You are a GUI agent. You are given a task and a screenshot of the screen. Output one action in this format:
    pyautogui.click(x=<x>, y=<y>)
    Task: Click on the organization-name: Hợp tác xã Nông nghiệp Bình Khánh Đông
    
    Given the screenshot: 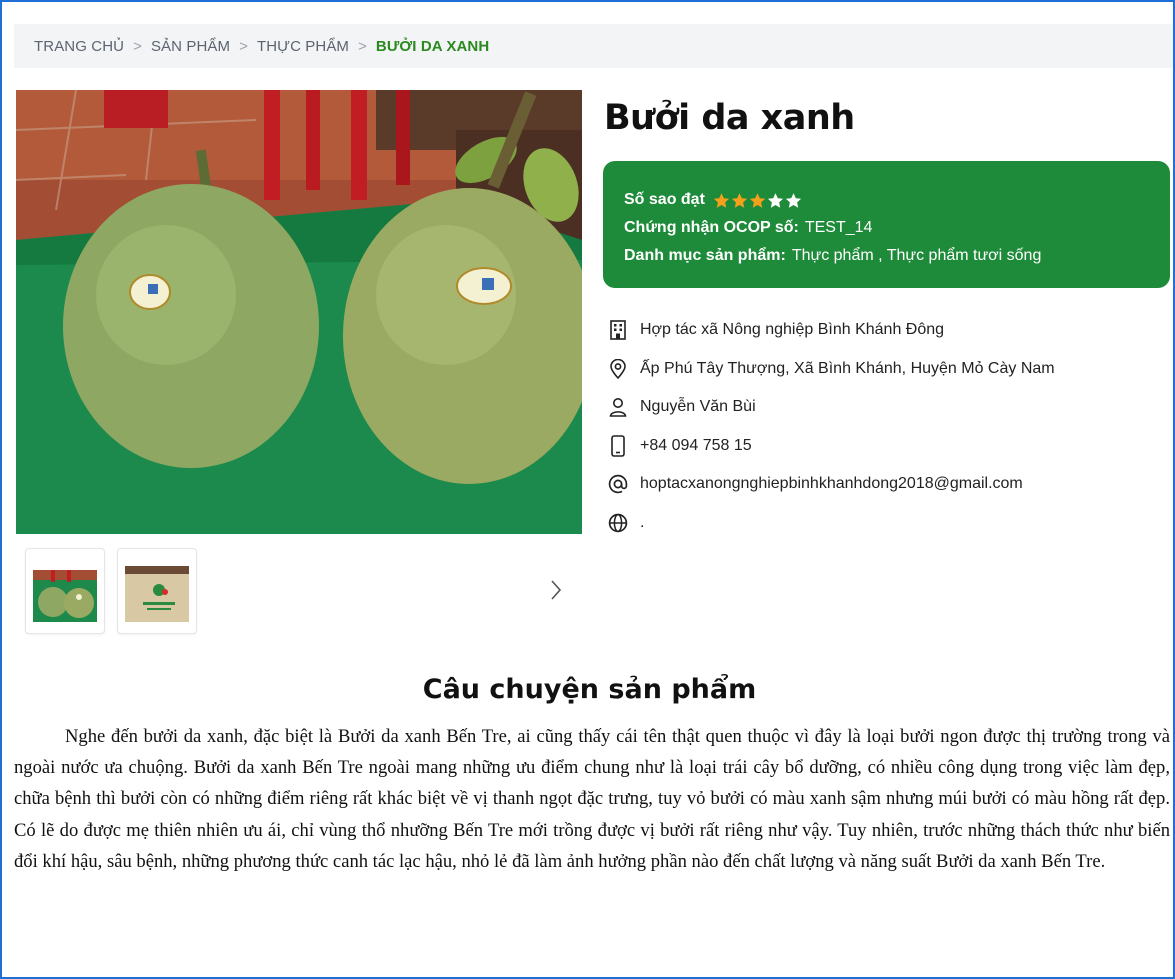 What is the action you would take?
    pyautogui.click(x=792, y=330)
    